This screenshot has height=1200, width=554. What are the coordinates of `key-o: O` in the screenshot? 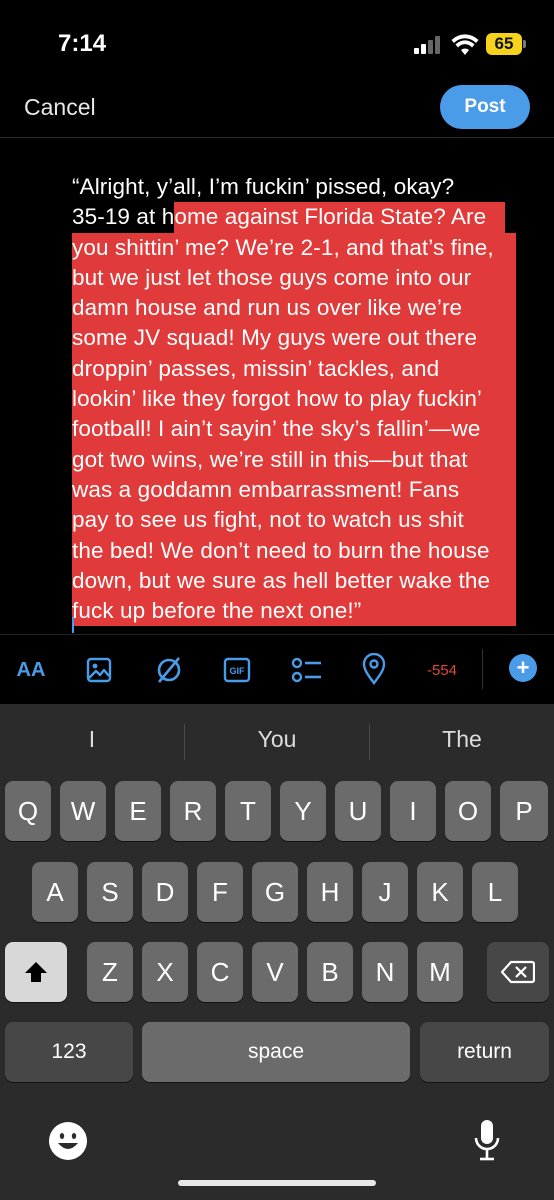 It's located at (468, 811).